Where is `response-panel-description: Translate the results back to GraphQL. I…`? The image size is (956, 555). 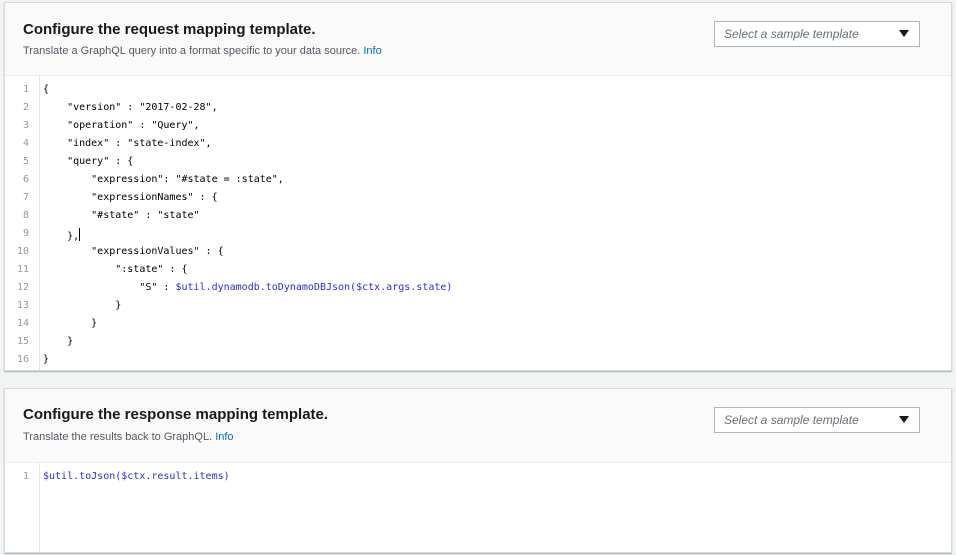 response-panel-description: Translate the results back to GraphQL. I… is located at coordinates (128, 437).